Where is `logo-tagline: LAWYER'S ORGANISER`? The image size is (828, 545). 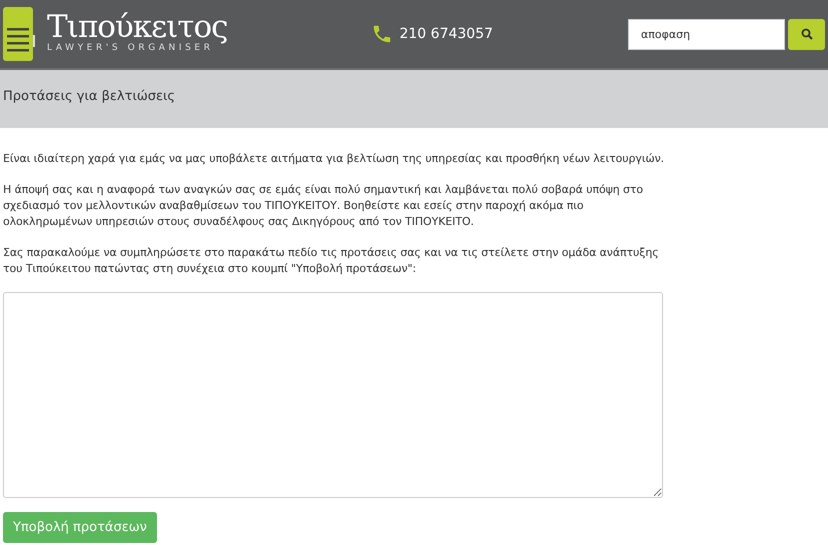 logo-tagline: LAWYER'S ORGANISER is located at coordinates (130, 48).